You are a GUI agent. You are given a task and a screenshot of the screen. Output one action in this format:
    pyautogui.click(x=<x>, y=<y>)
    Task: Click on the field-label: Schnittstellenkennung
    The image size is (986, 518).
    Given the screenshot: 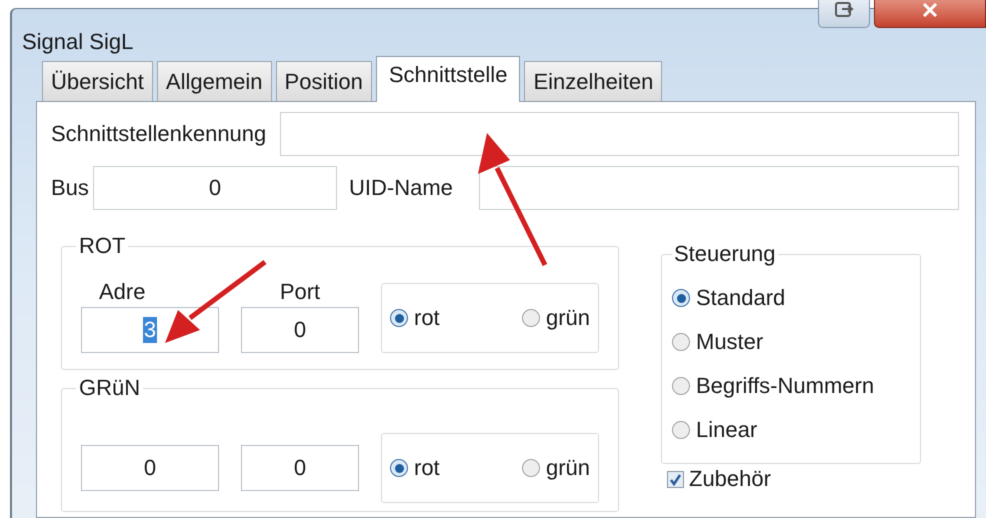 What is the action you would take?
    pyautogui.click(x=158, y=134)
    